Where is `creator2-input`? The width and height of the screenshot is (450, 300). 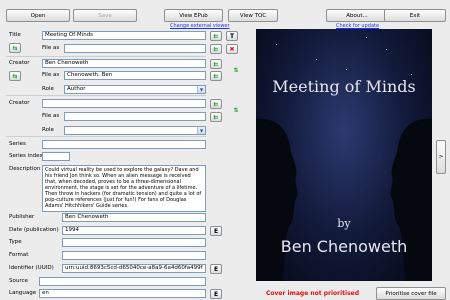
creator2-input is located at coordinates (124, 103).